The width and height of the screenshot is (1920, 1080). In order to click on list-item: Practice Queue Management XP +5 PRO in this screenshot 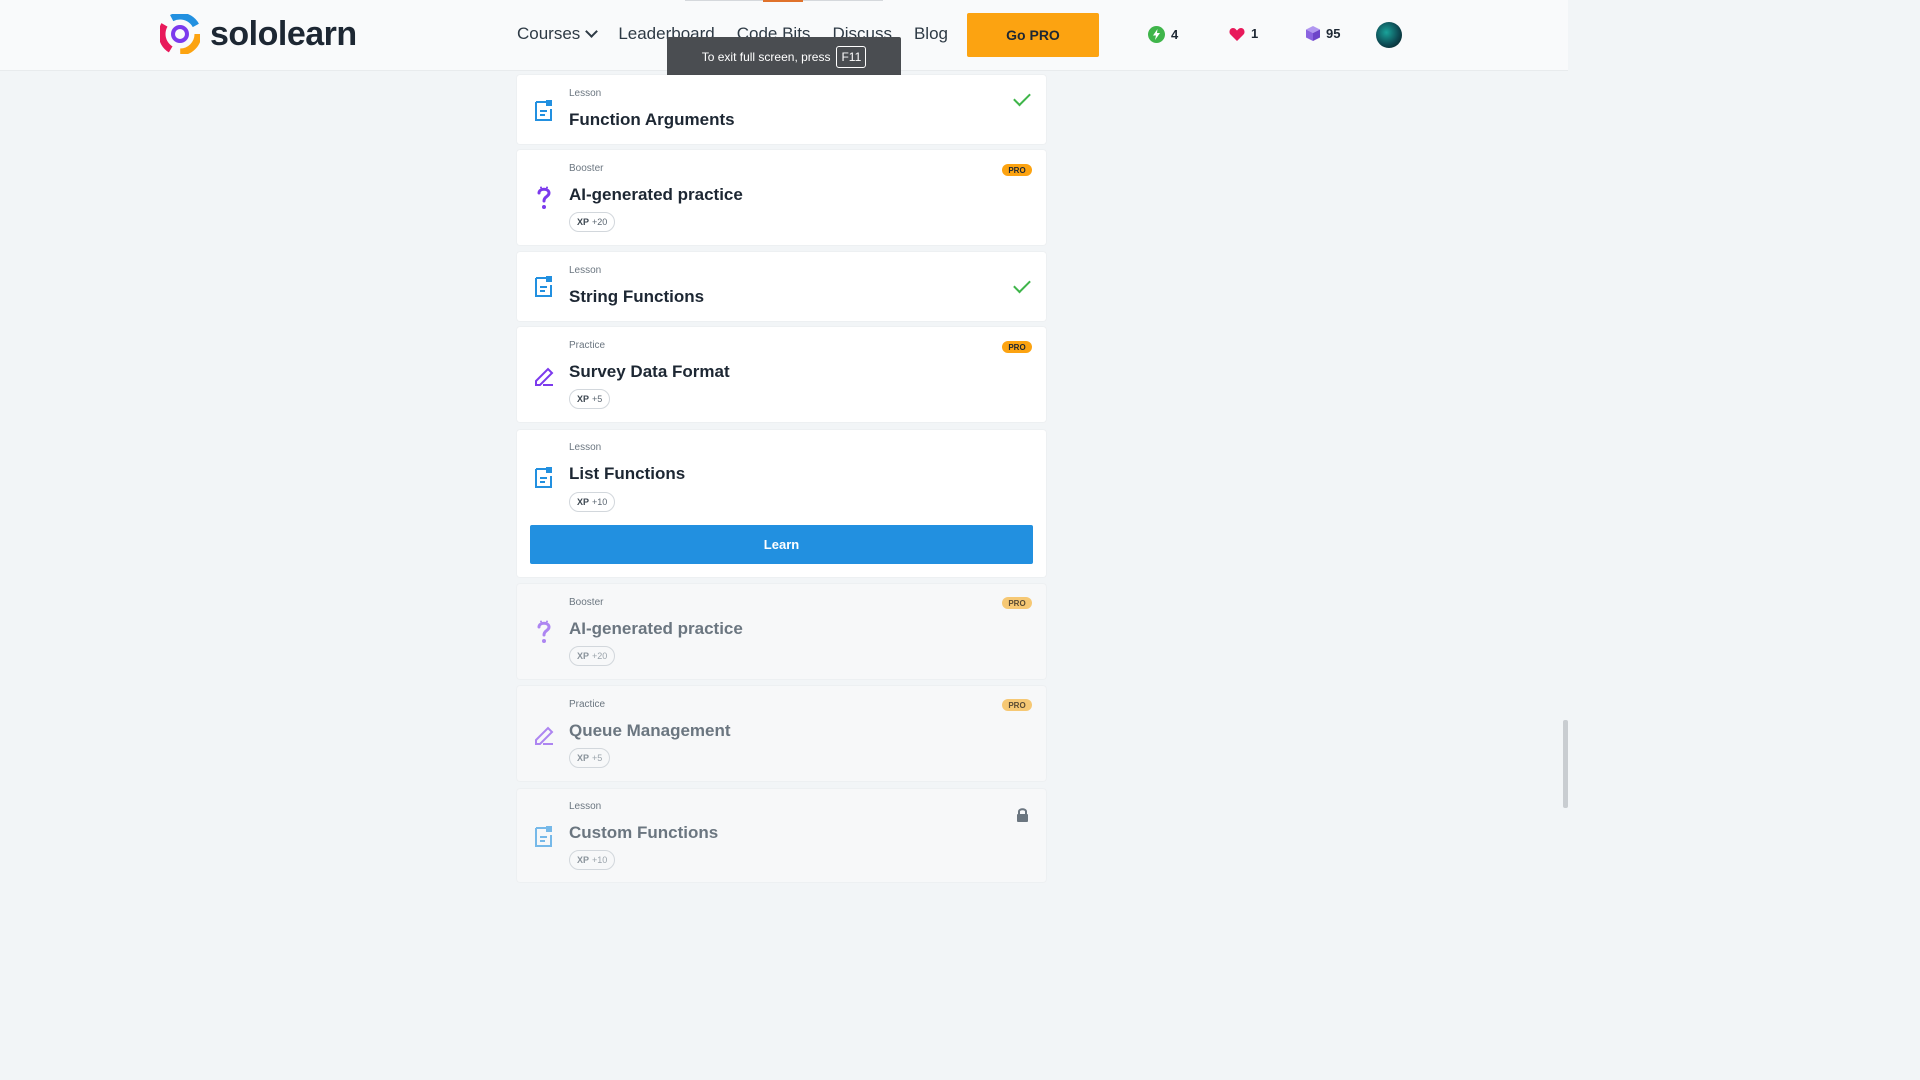, I will do `click(781, 733)`.